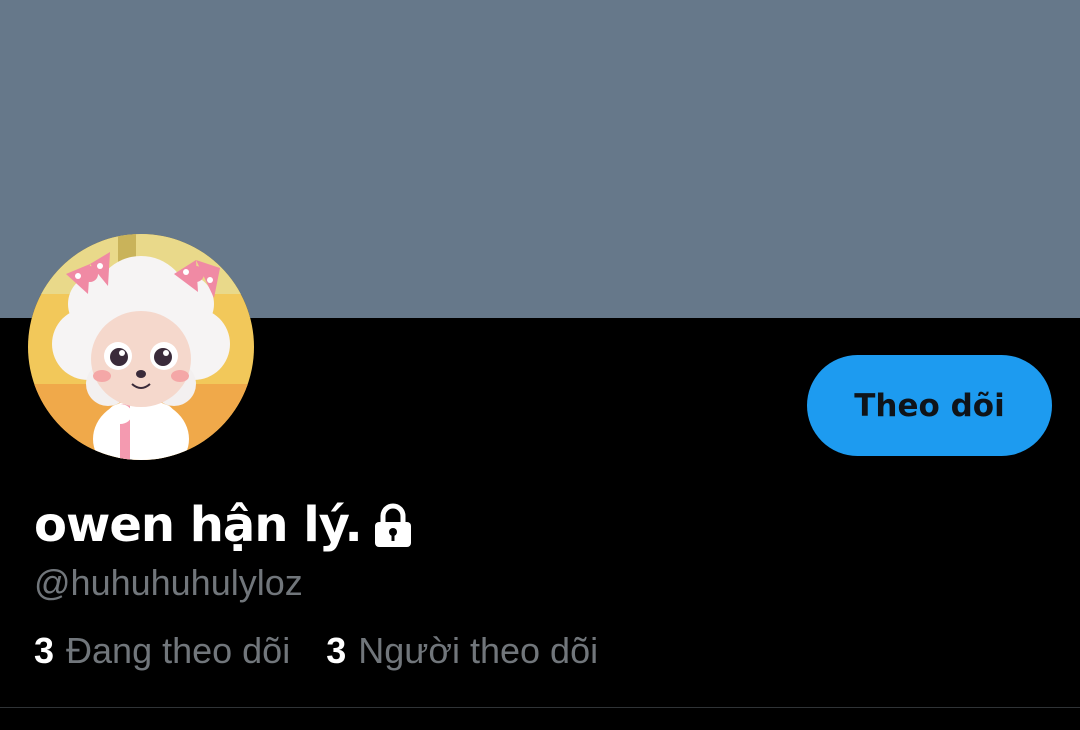 The height and width of the screenshot is (730, 1080). I want to click on following-stat: 3 Đang theo dõi, so click(162, 651).